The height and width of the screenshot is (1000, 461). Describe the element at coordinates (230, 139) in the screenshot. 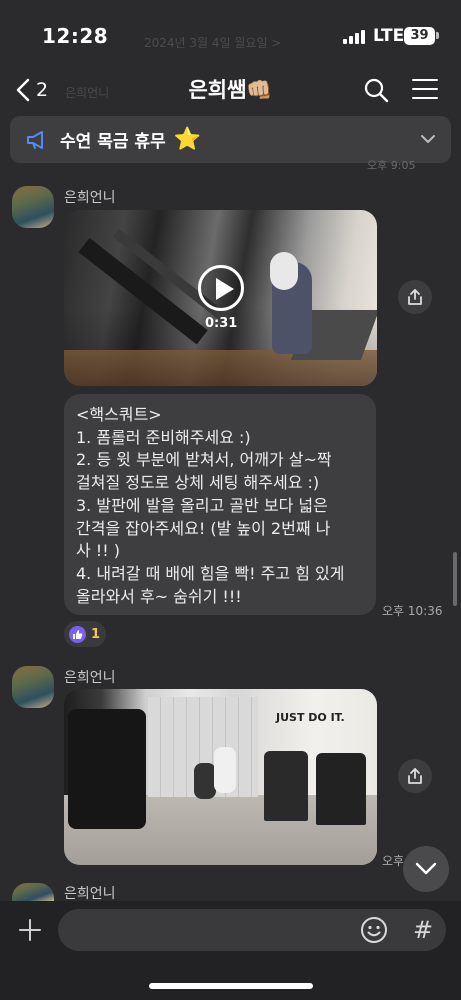

I see `notice-banner: 수연 목금 휴무 ⭐` at that location.